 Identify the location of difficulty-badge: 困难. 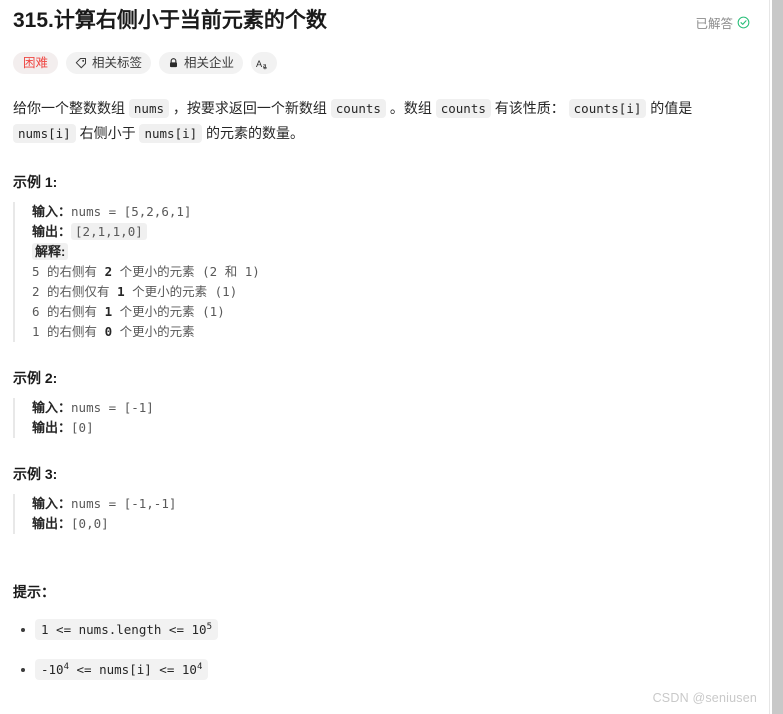
(36, 63).